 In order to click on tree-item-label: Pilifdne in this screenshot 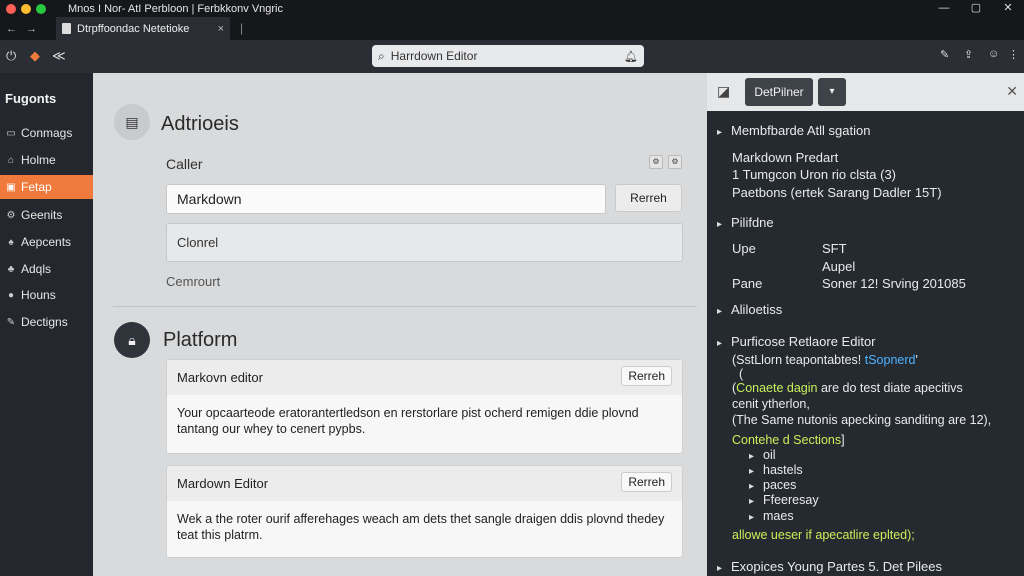, I will do `click(752, 222)`.